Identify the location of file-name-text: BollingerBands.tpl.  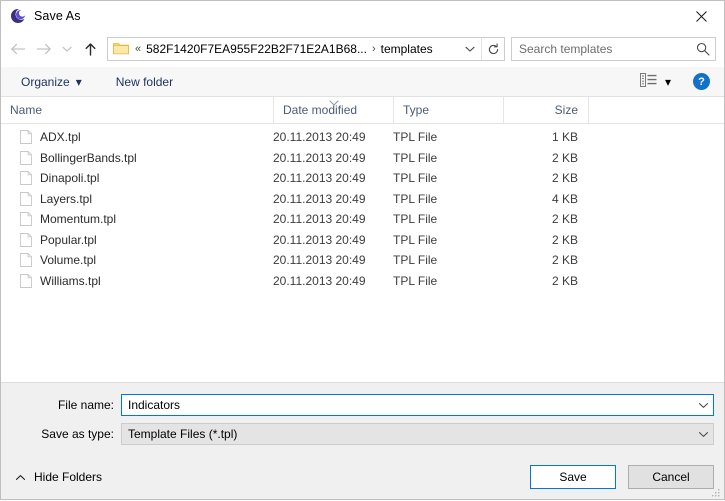
(88, 157).